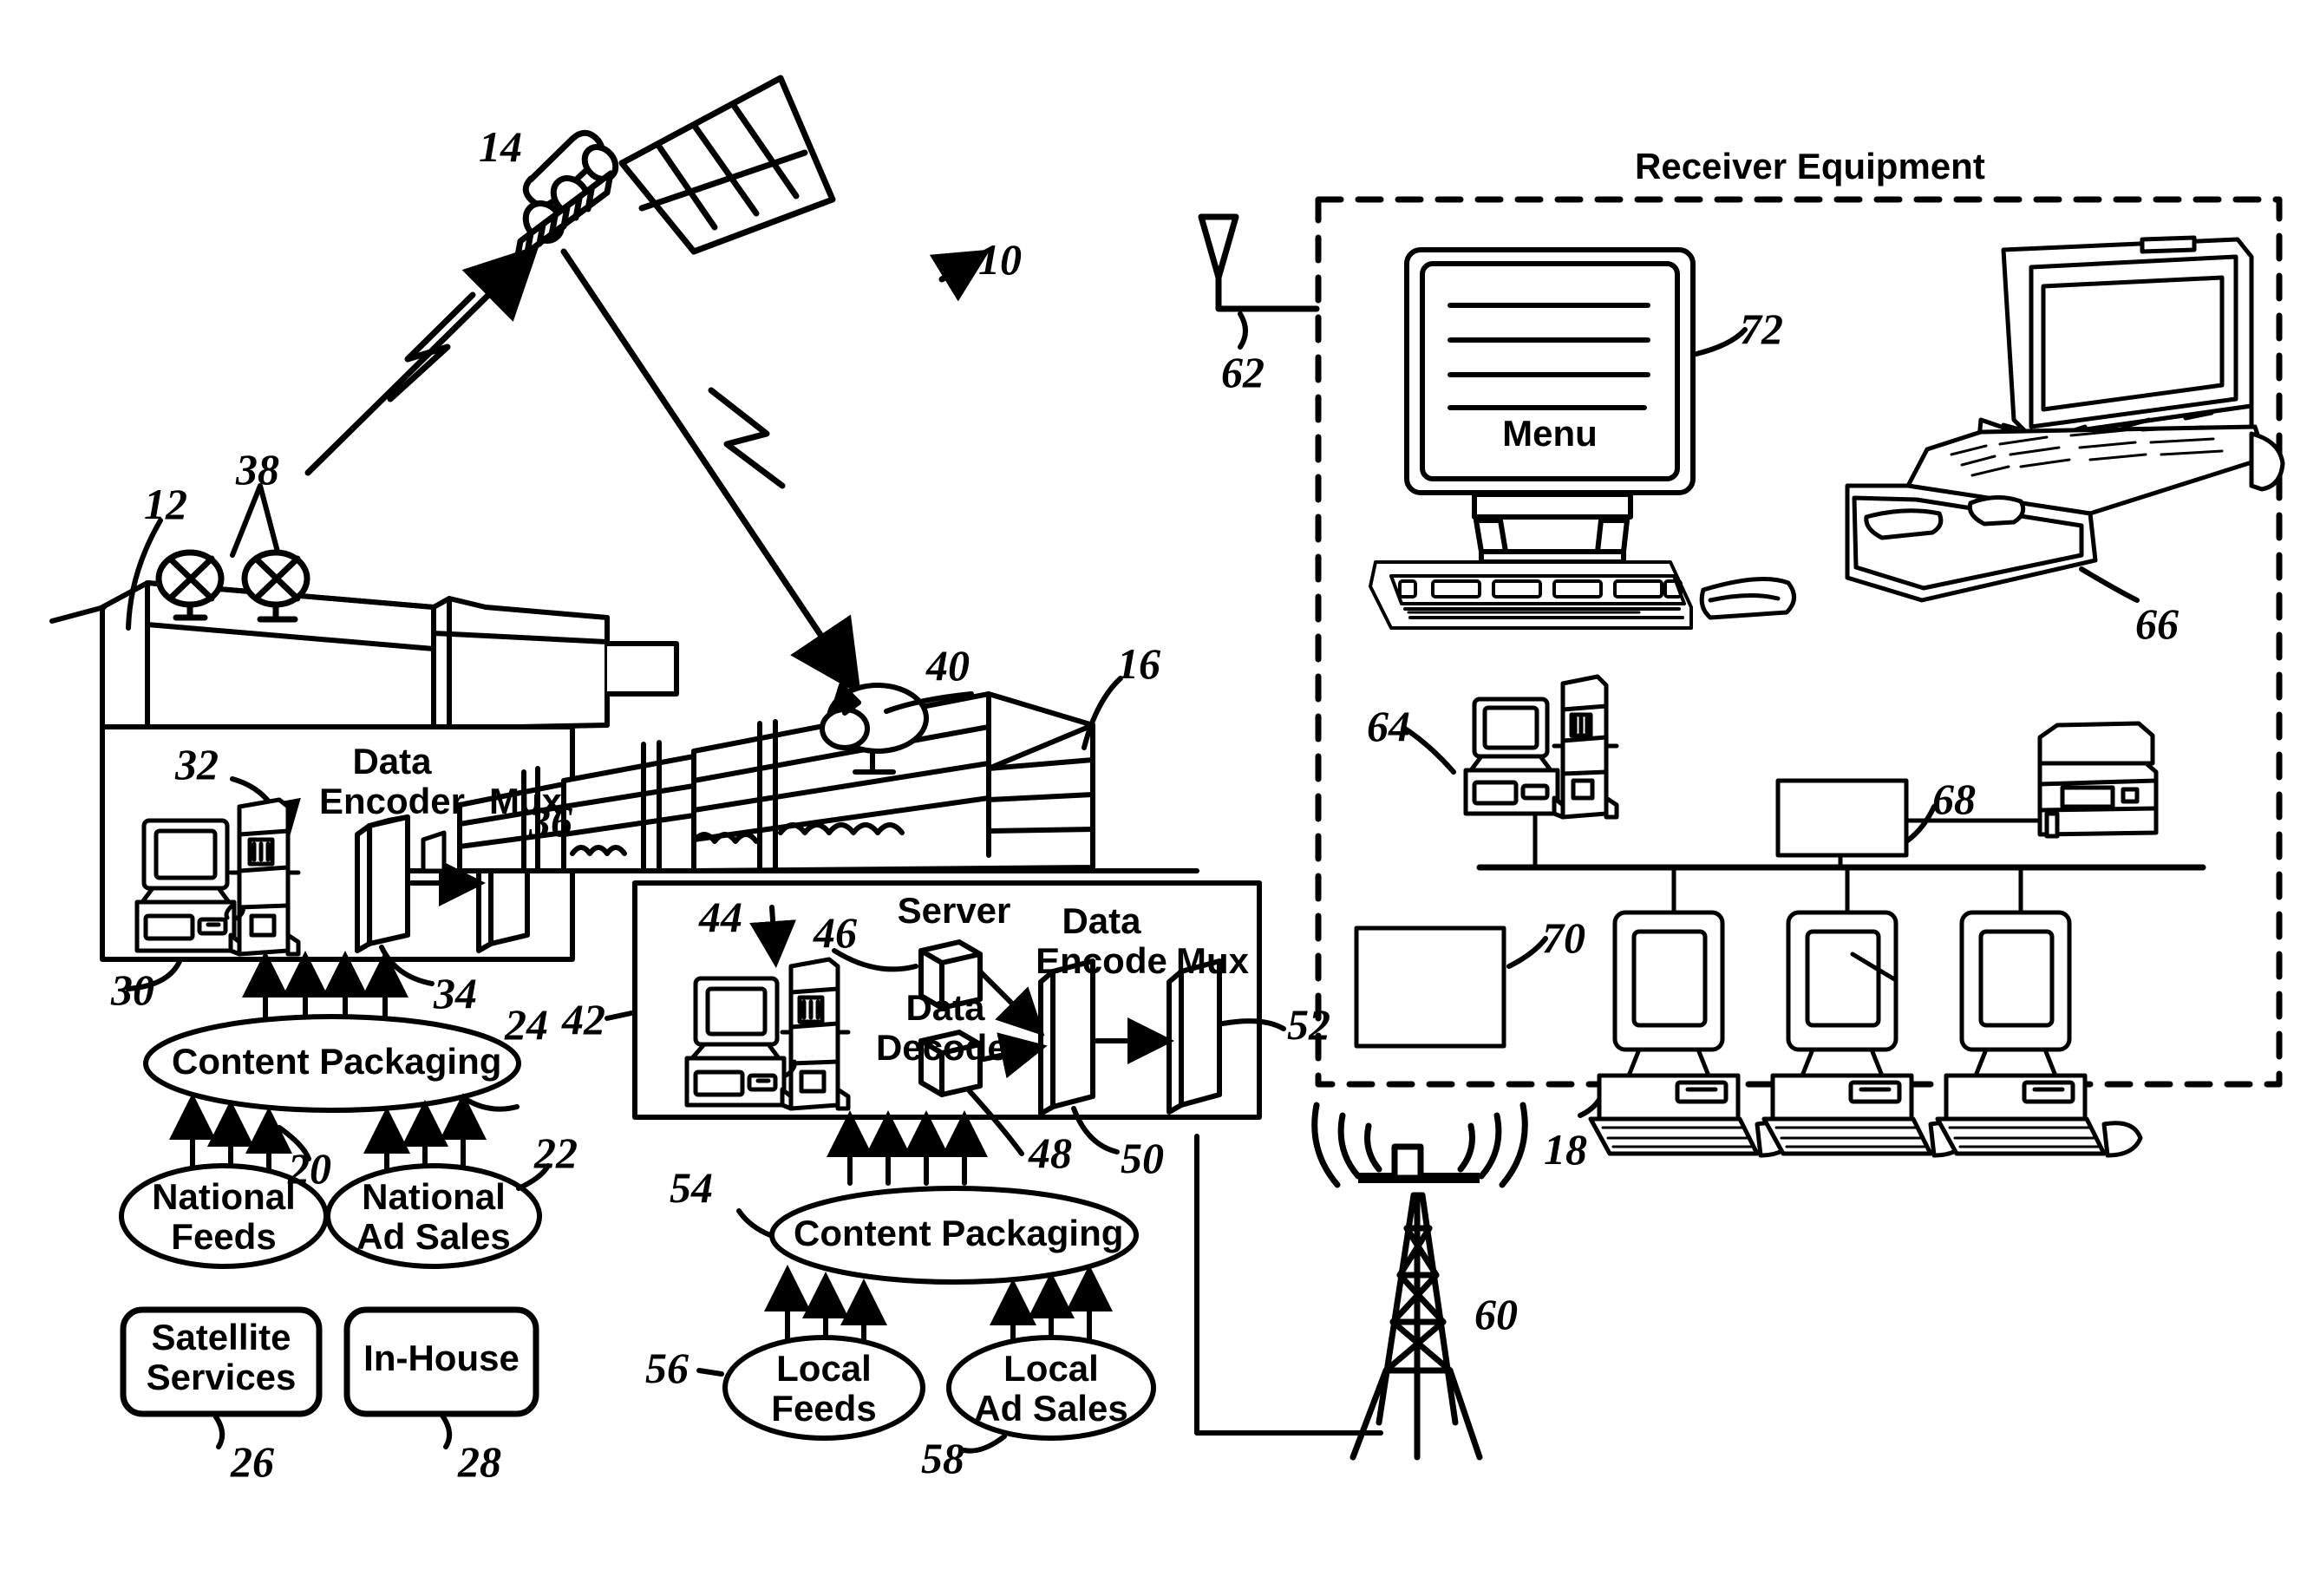 Image resolution: width=2320 pixels, height=1596 pixels. I want to click on ref-42: 42, so click(583, 1019).